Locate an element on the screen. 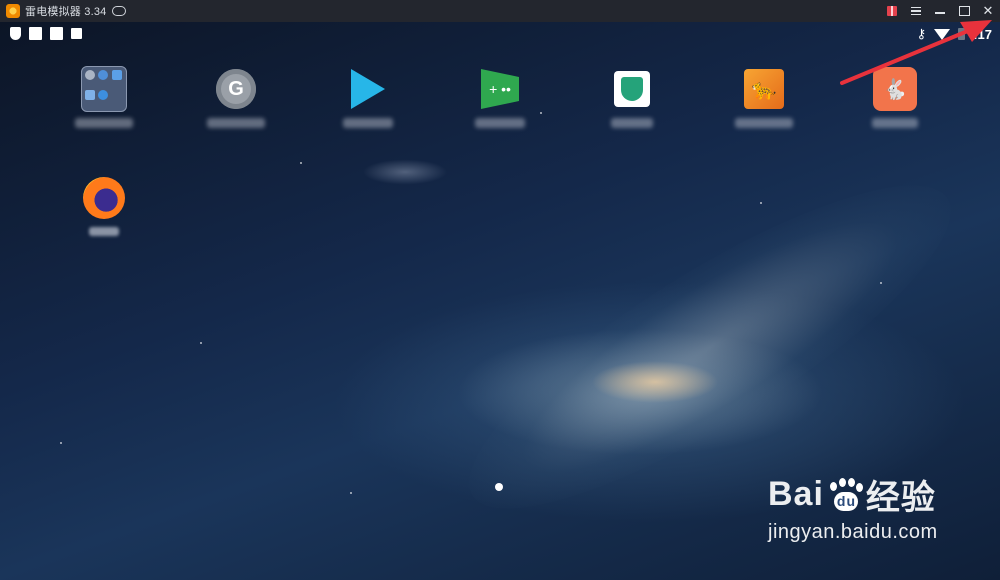  battery-icon is located at coordinates (962, 34).